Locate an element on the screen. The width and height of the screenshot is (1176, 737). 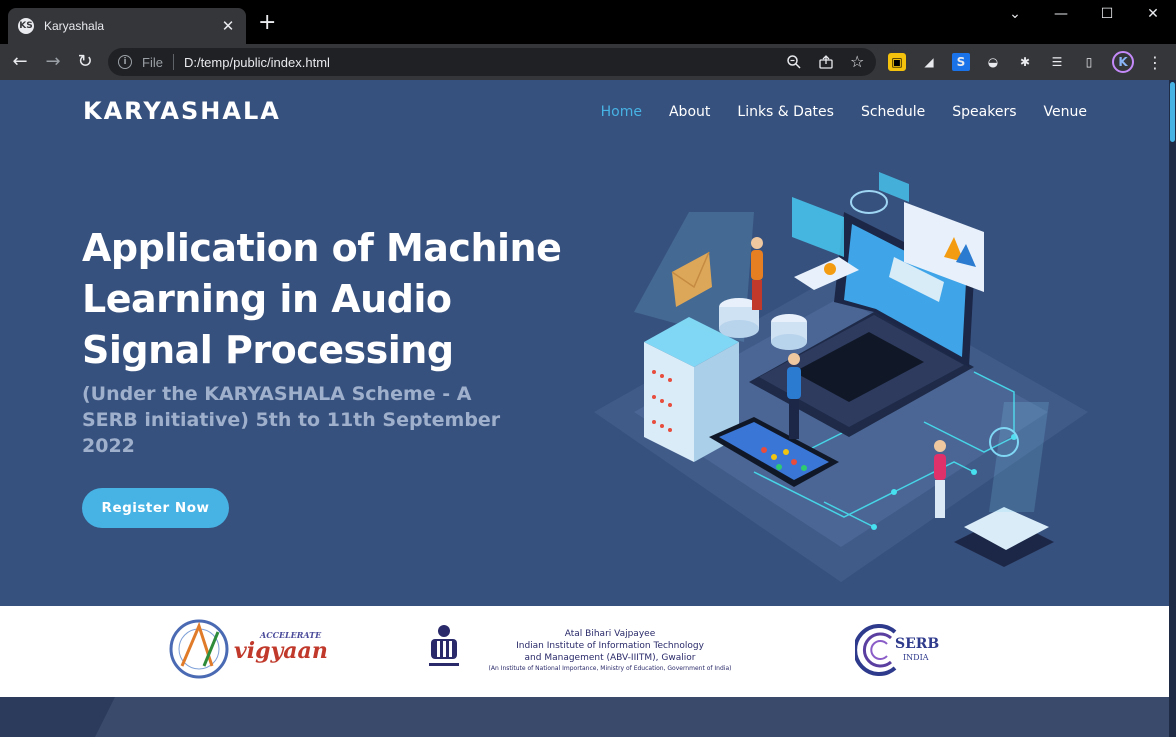
abv-line-1: Atal Bihari Vajpayee is located at coordinates (610, 634).